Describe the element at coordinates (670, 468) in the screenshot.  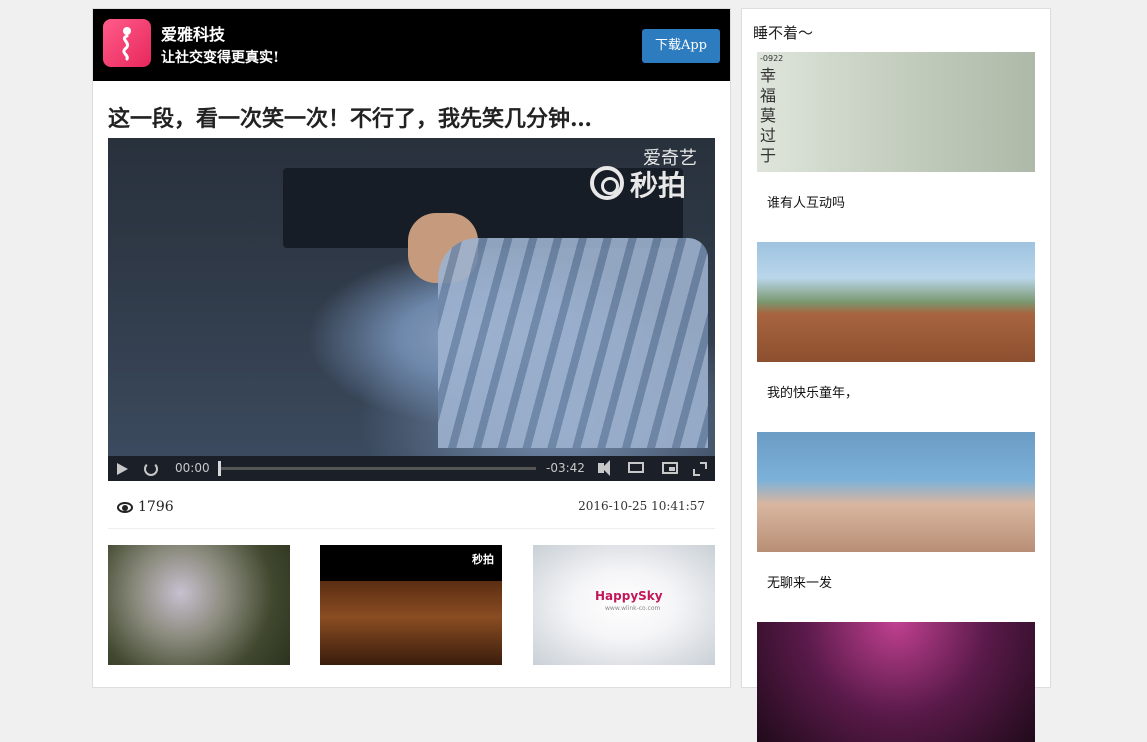
I see `picture-in-picture-icon` at that location.